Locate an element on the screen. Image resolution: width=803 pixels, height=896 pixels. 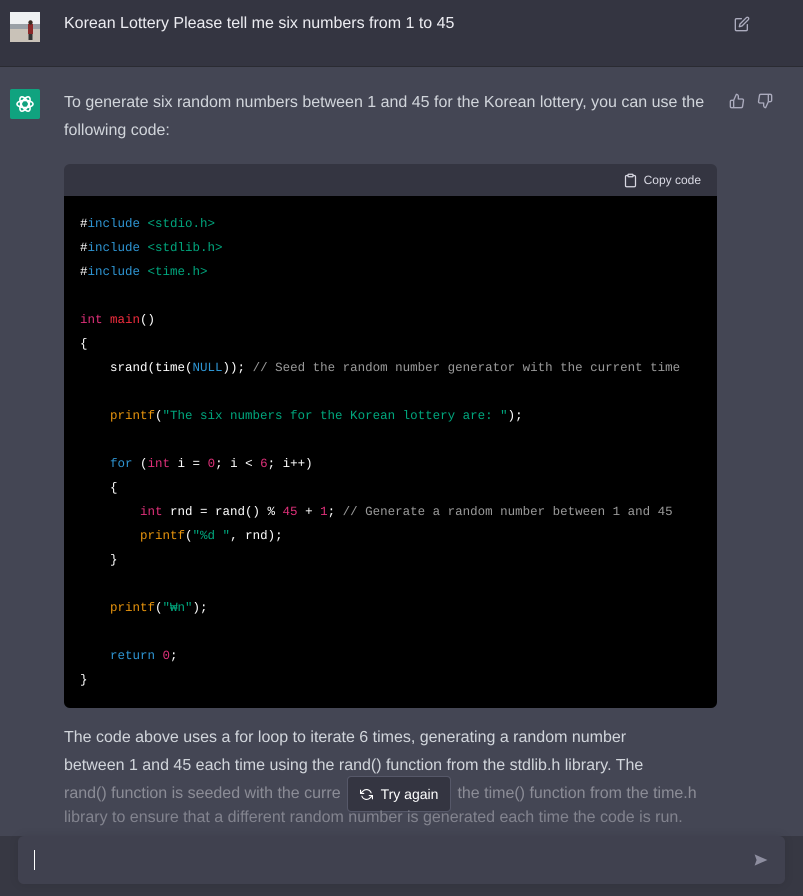
code-line: printf("%d ", rnd); is located at coordinates (211, 536).